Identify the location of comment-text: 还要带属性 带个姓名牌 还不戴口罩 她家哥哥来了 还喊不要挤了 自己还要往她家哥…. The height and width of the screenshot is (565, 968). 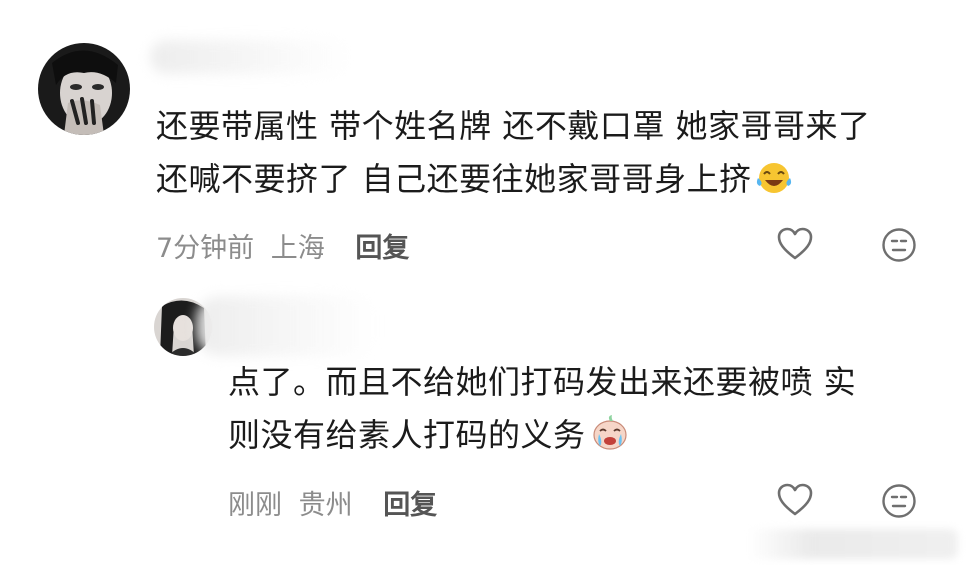
(513, 156).